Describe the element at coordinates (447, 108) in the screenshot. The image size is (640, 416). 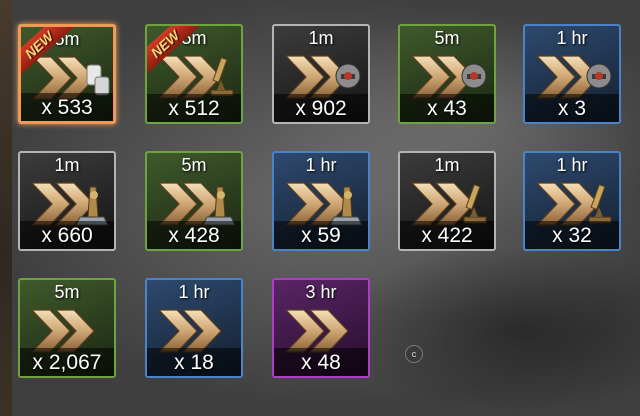
I see `item-quantity: x 43` at that location.